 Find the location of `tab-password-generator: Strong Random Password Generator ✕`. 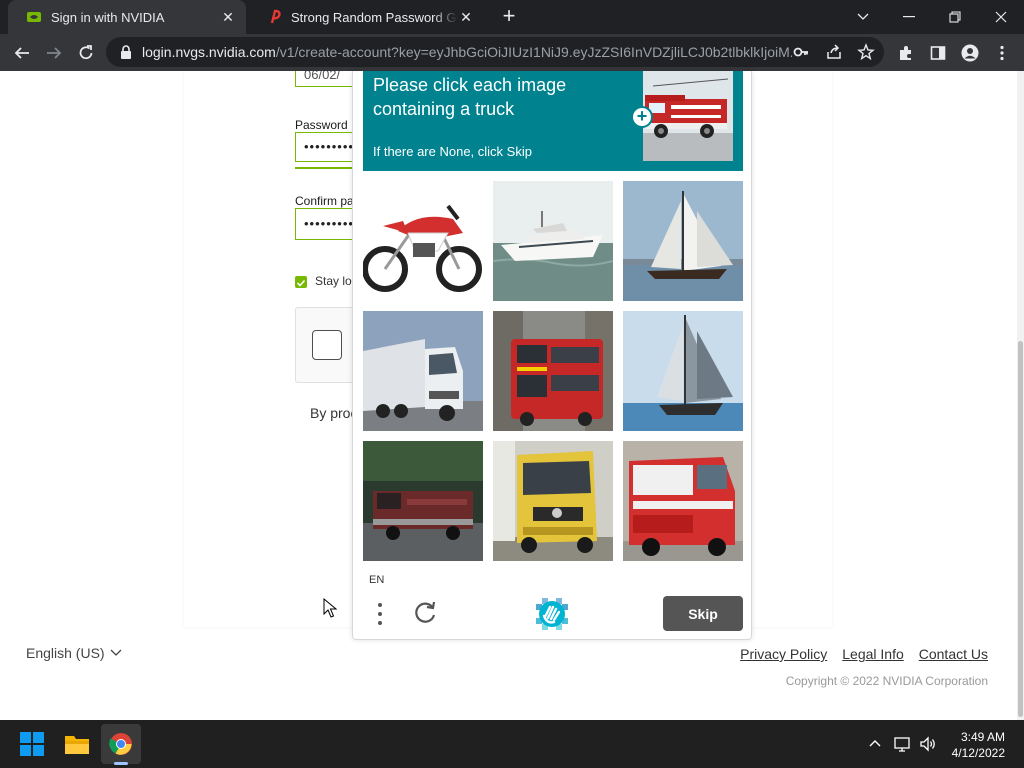

tab-password-generator: Strong Random Password Generator ✕ is located at coordinates (366, 17).